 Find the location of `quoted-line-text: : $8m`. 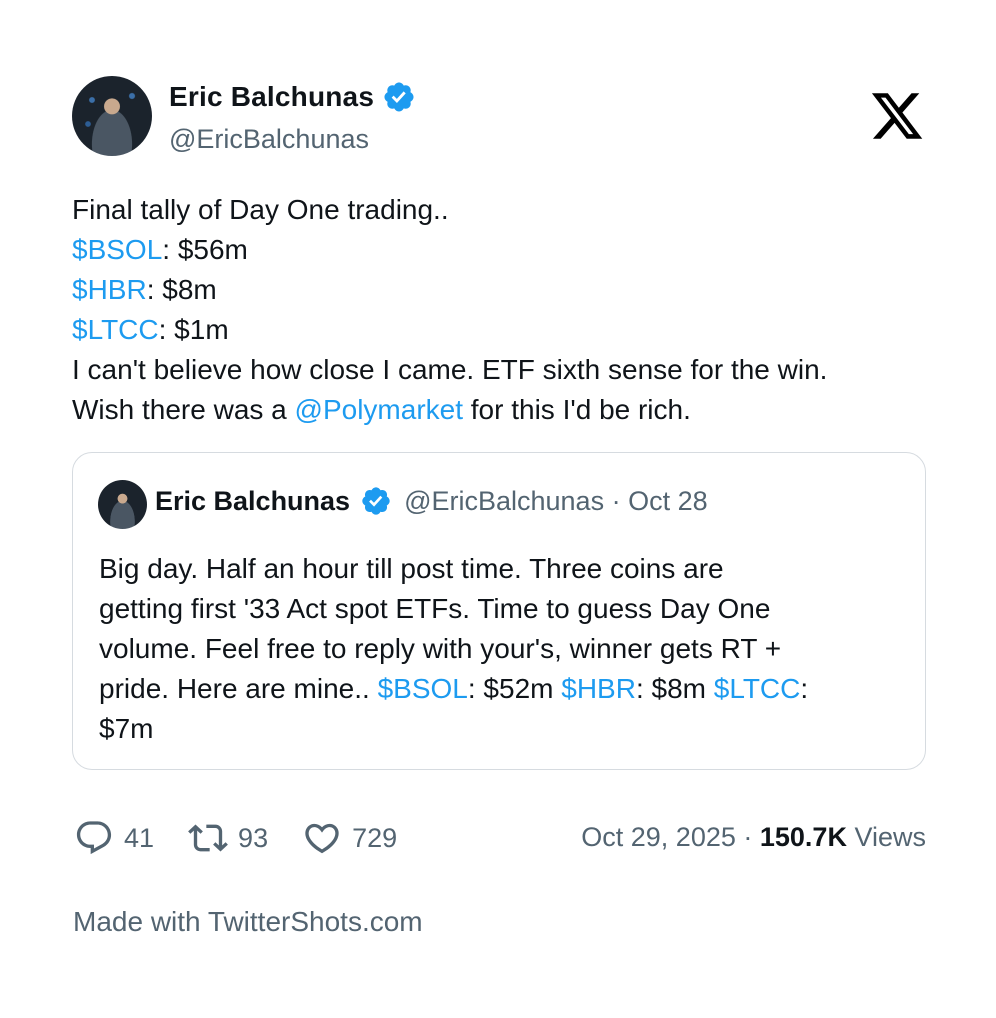

quoted-line-text: : $8m is located at coordinates (674, 688).